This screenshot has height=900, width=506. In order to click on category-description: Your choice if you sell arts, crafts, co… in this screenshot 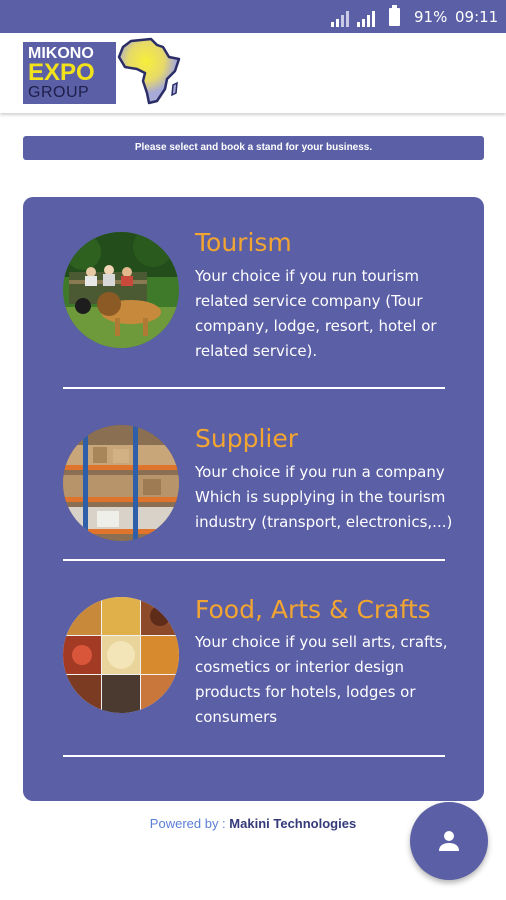, I will do `click(321, 679)`.